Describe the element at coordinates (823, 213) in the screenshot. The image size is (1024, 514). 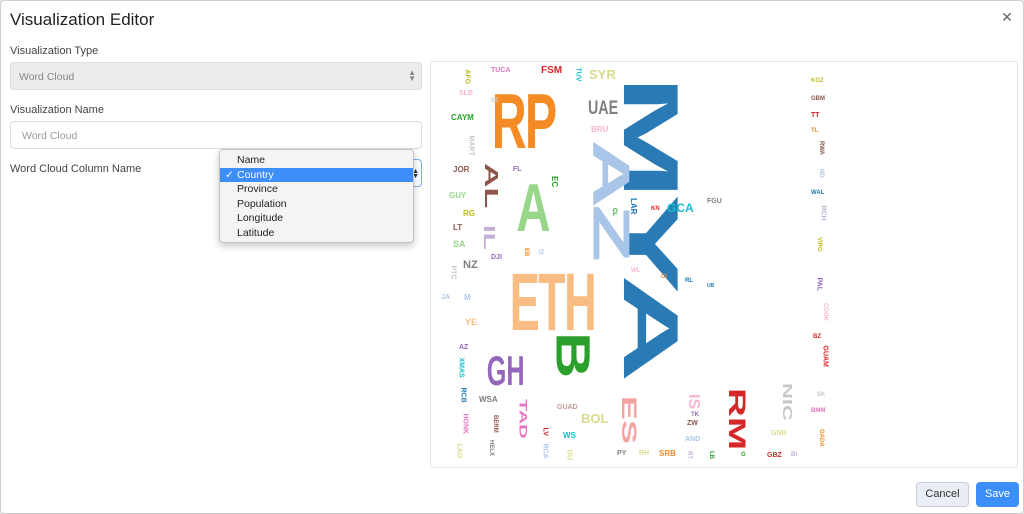
I see `cloud-word: RCH` at that location.